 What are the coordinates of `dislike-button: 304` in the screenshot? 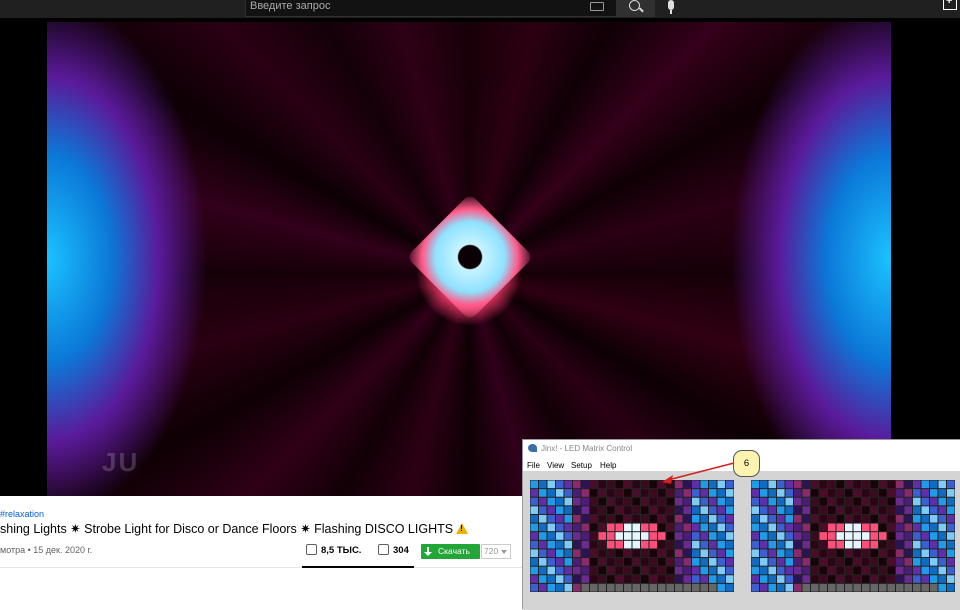 It's located at (393, 551).